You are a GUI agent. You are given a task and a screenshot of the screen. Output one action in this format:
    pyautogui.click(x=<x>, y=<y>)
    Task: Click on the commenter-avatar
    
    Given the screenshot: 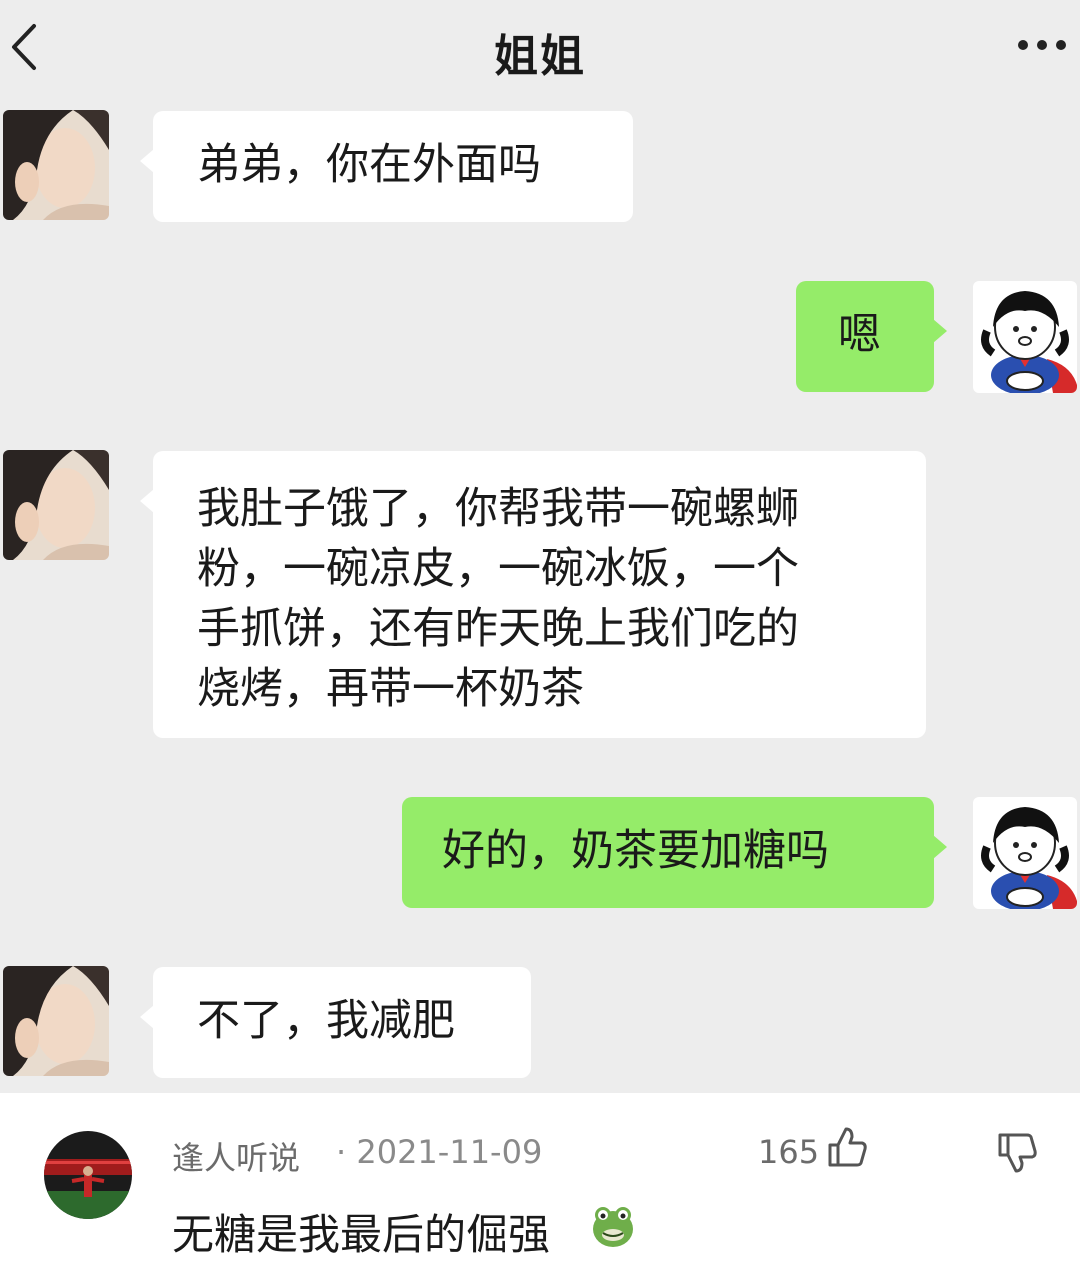 What is the action you would take?
    pyautogui.click(x=88, y=1175)
    